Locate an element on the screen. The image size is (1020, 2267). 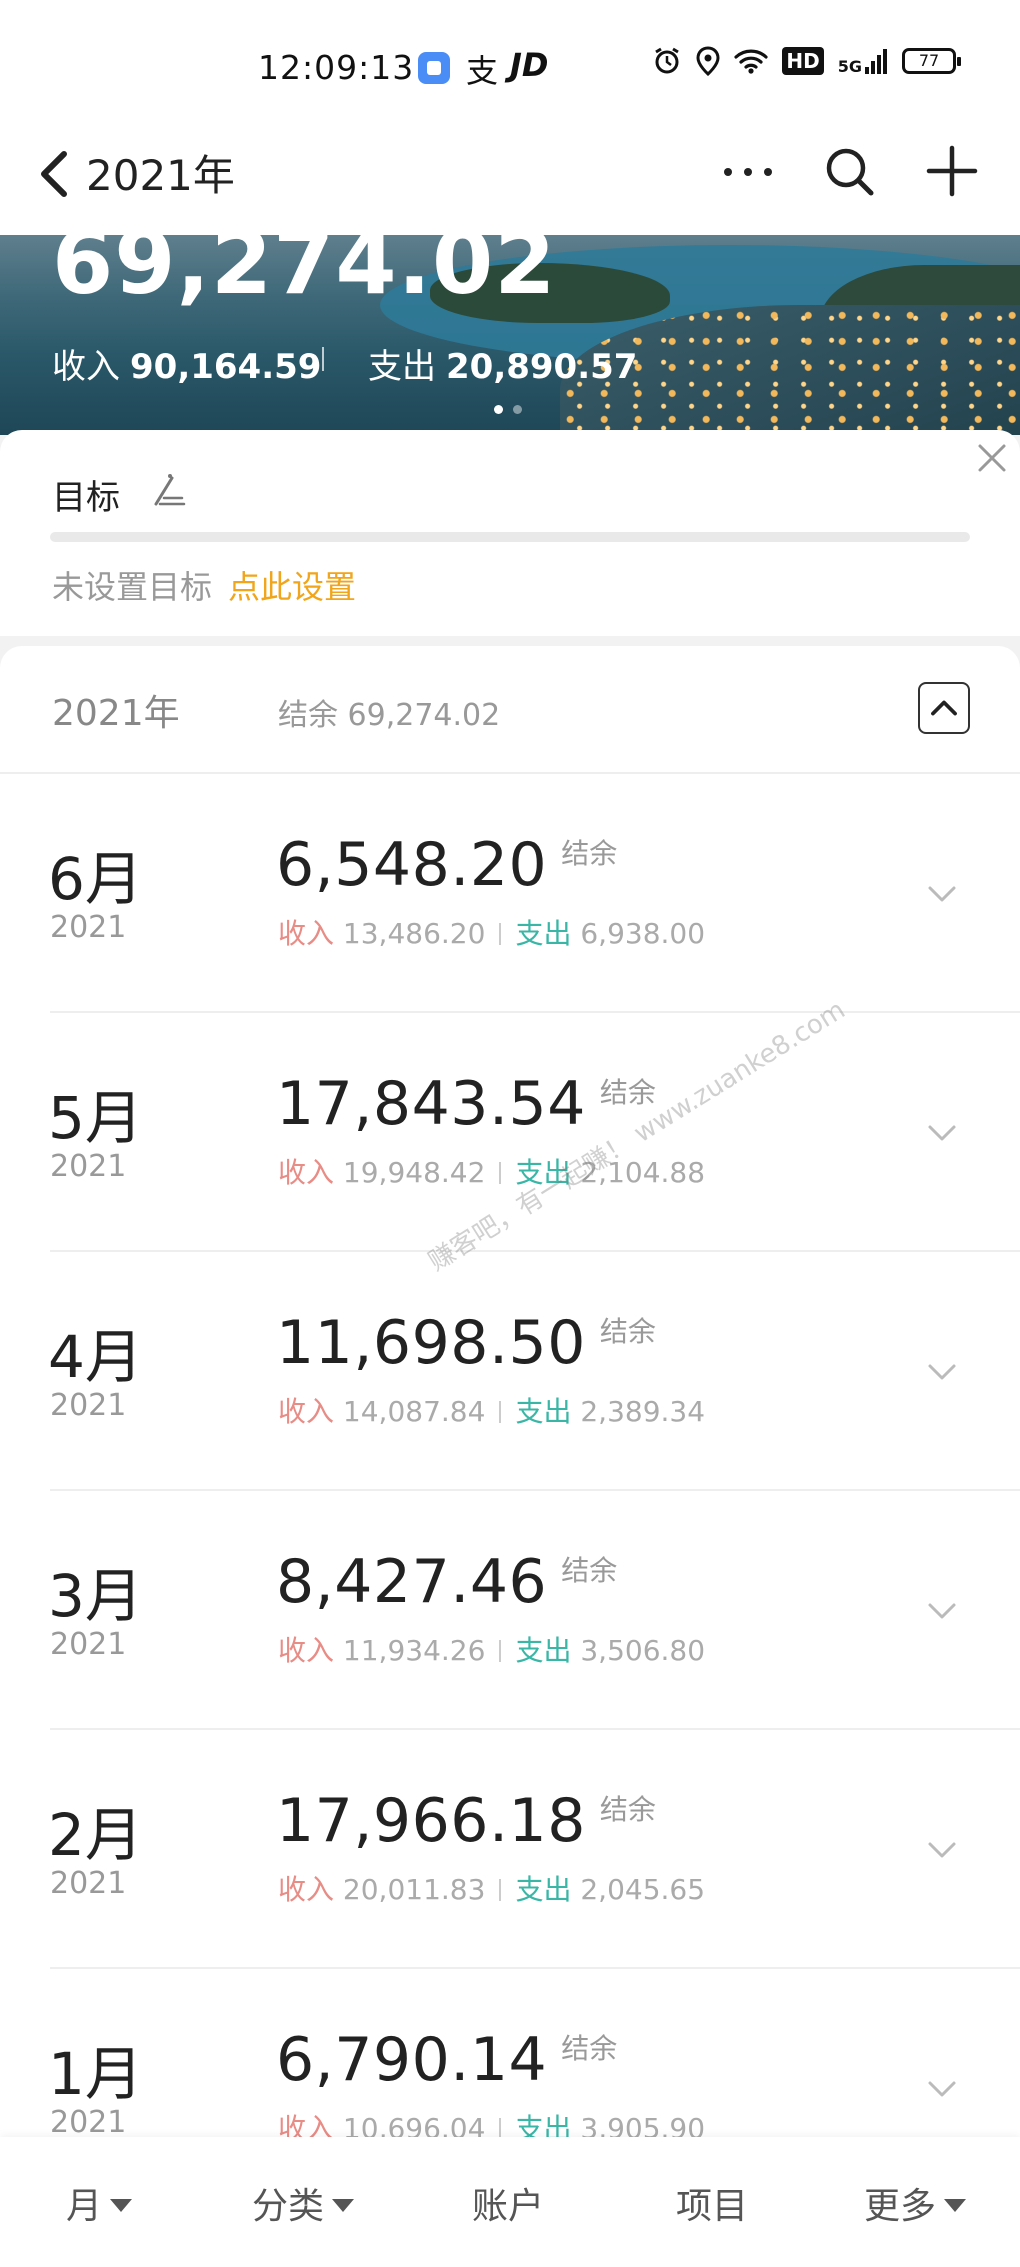
total-balance: 69,274.02 is located at coordinates (304, 274).